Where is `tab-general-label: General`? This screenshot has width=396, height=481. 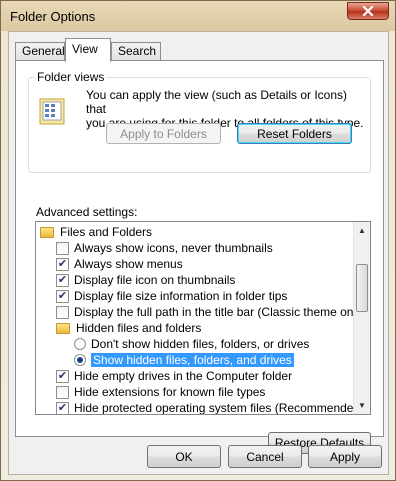 tab-general-label: General is located at coordinates (43, 51).